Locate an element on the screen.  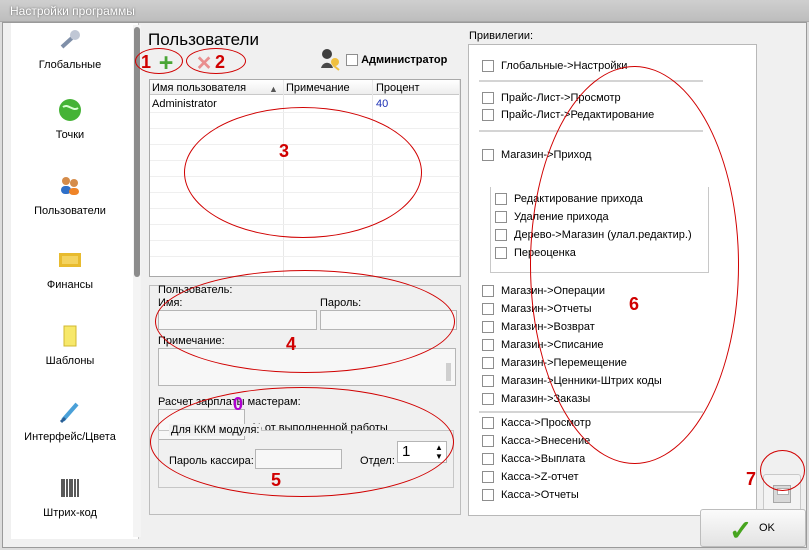
annotation-number: 3 is located at coordinates (284, 151).